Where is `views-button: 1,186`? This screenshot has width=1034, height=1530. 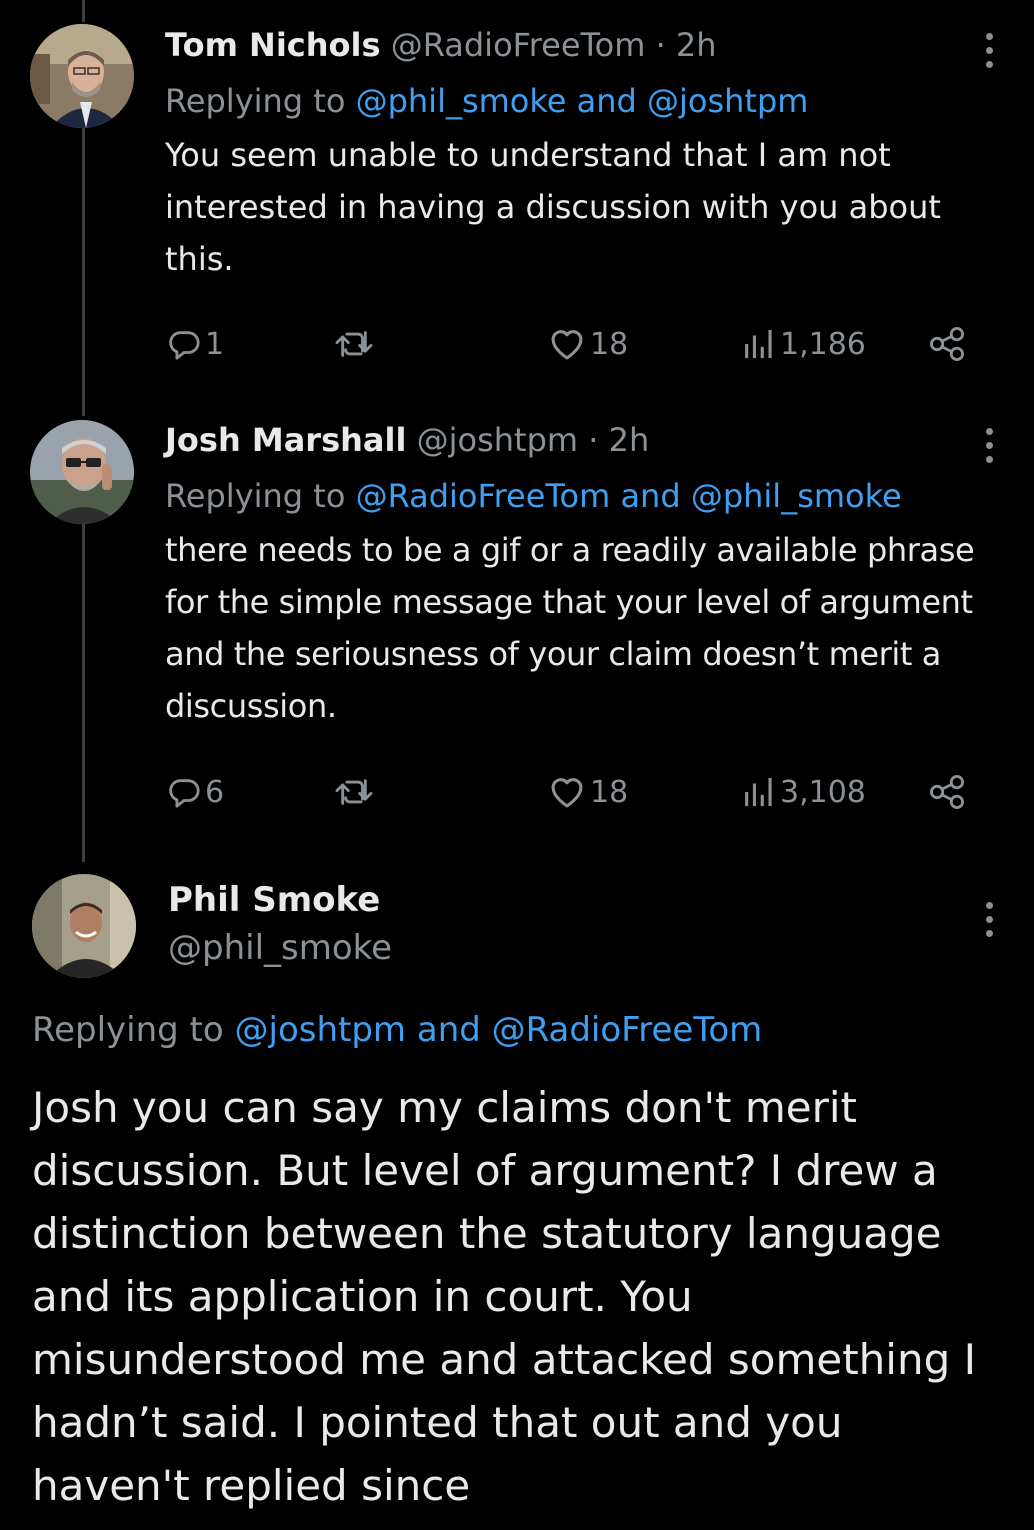 views-button: 1,186 is located at coordinates (803, 344).